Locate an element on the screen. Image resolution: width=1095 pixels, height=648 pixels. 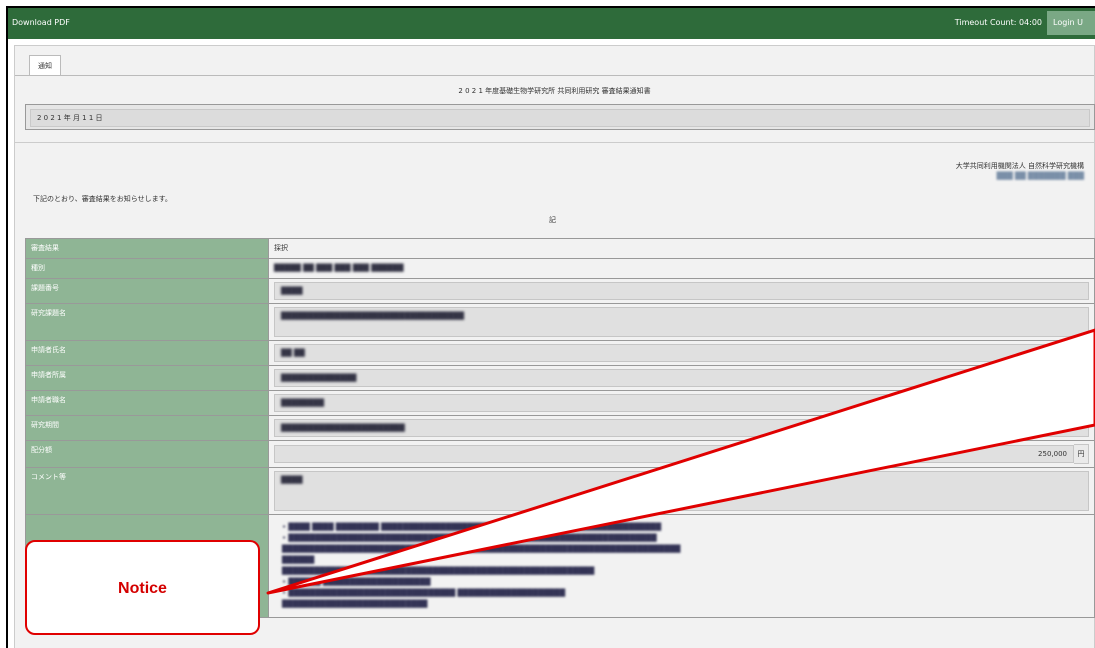
note-line: ███████████████████████████ is located at coordinates (355, 604).